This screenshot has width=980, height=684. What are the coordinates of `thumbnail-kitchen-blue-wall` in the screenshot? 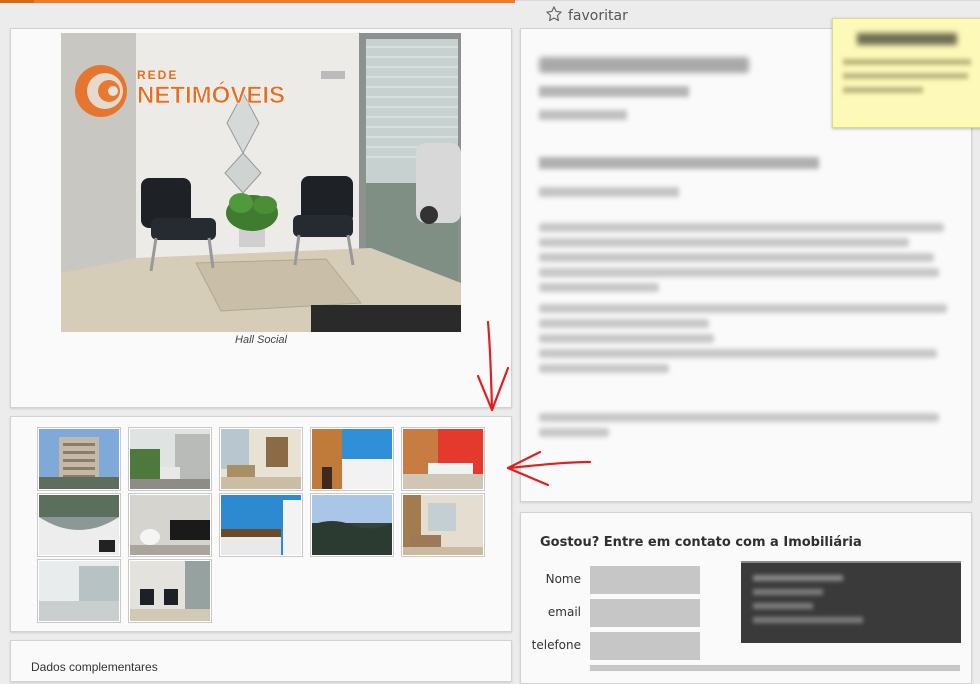 It's located at (352, 459).